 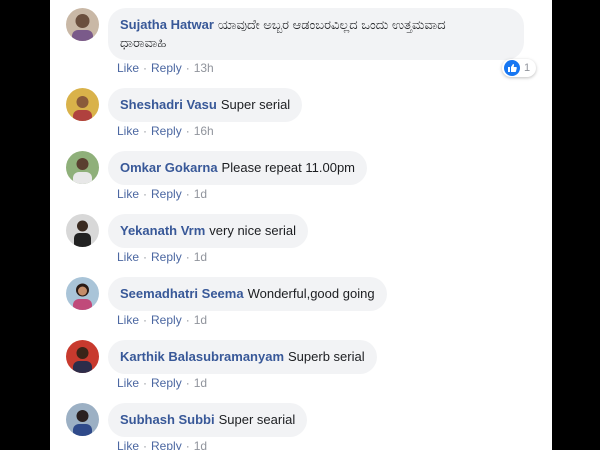 What do you see at coordinates (331, 24) in the screenshot?
I see `comment-text: ಯಾವುದೇ ಅಬ್ಬರ ಆಡಂಬರವಿಲ್ಲದ ಒಂದು ಉತ್ತಮವಾದ` at bounding box center [331, 24].